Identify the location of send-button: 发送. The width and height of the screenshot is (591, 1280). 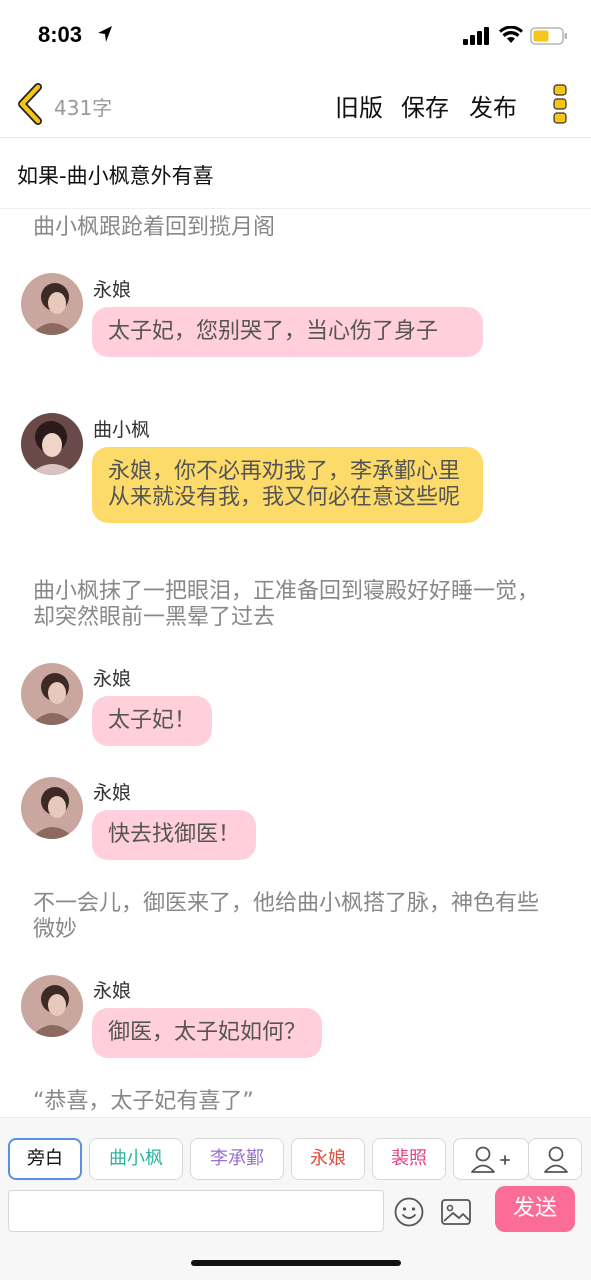
(535, 1209).